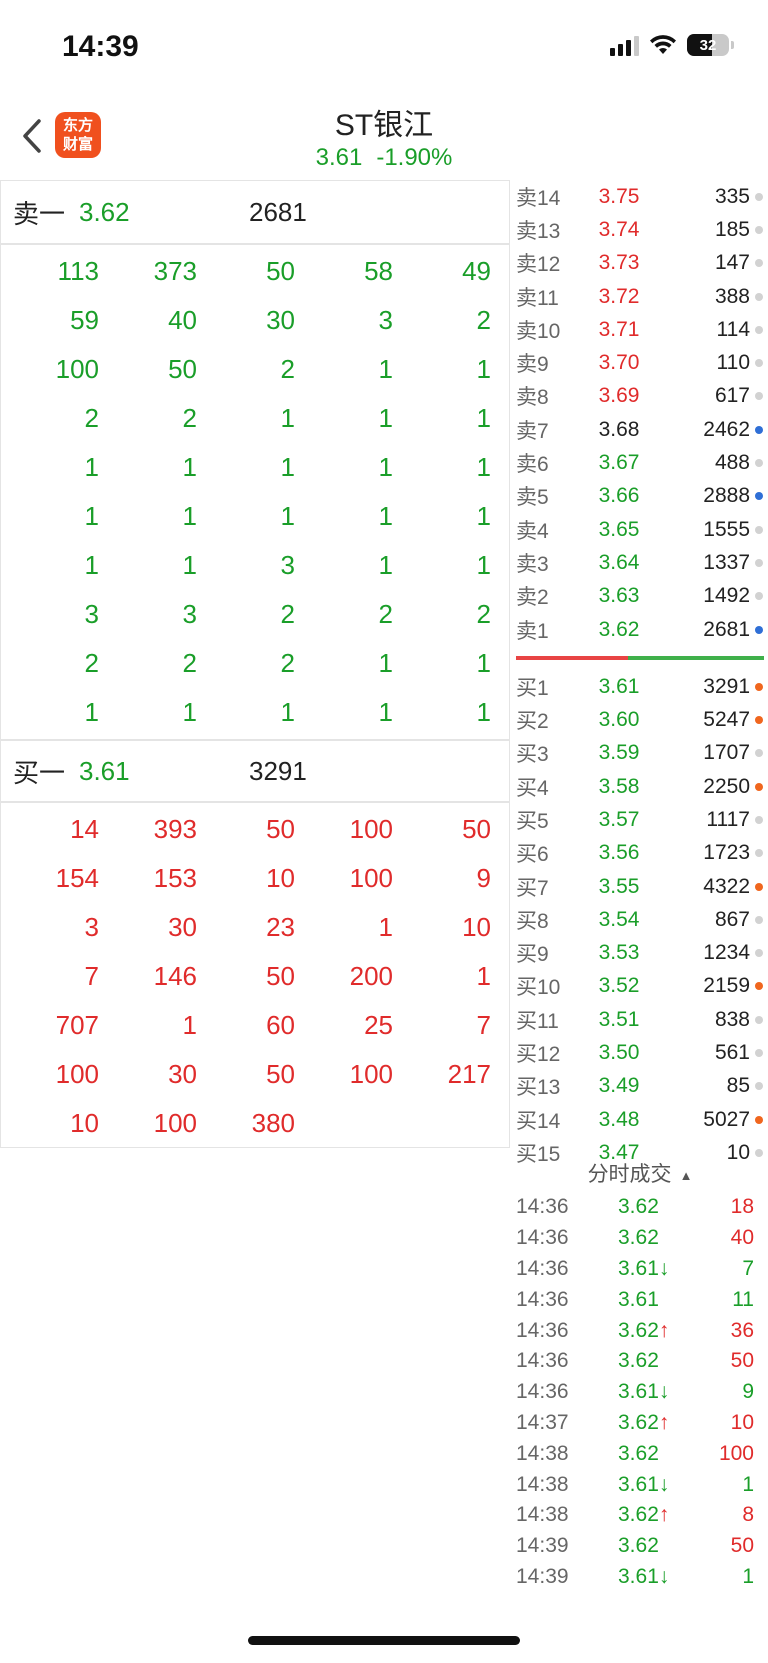 The image size is (768, 1663). I want to click on order-book-row: 卖12 3.73 147, so click(640, 263).